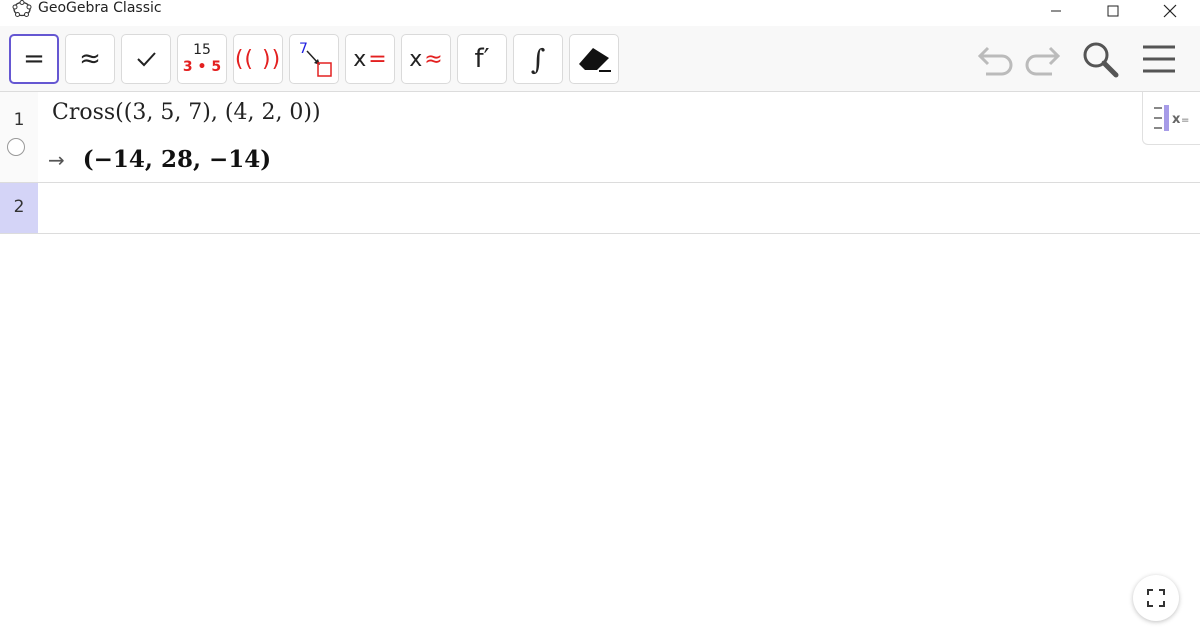 Image resolution: width=1200 pixels, height=630 pixels. I want to click on maximize-icon, so click(1113, 11).